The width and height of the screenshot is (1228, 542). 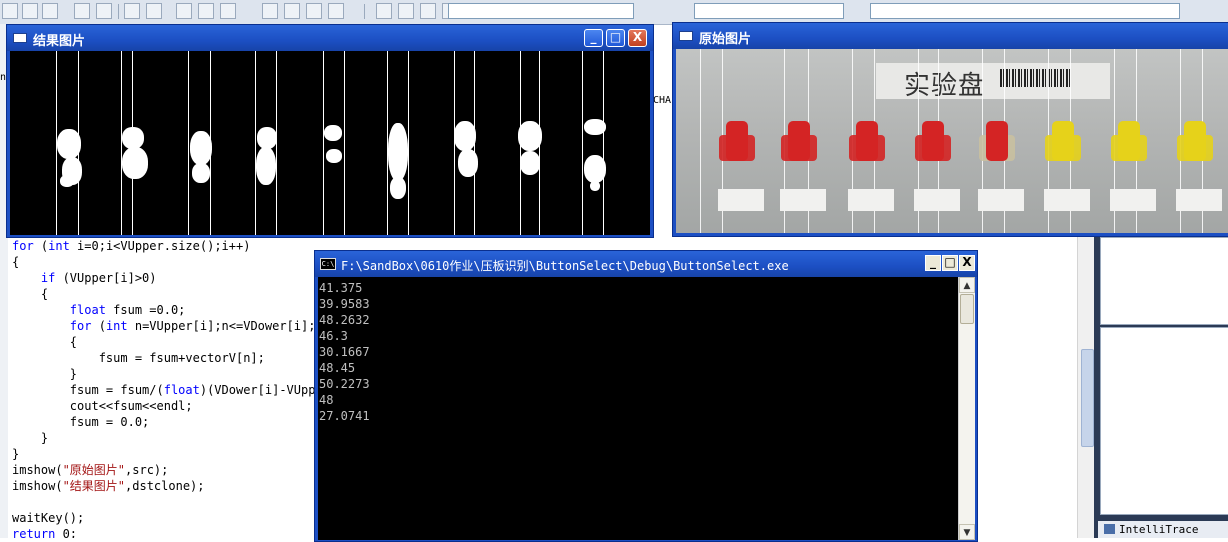 I want to click on barcode-icon, so click(x=1035, y=78).